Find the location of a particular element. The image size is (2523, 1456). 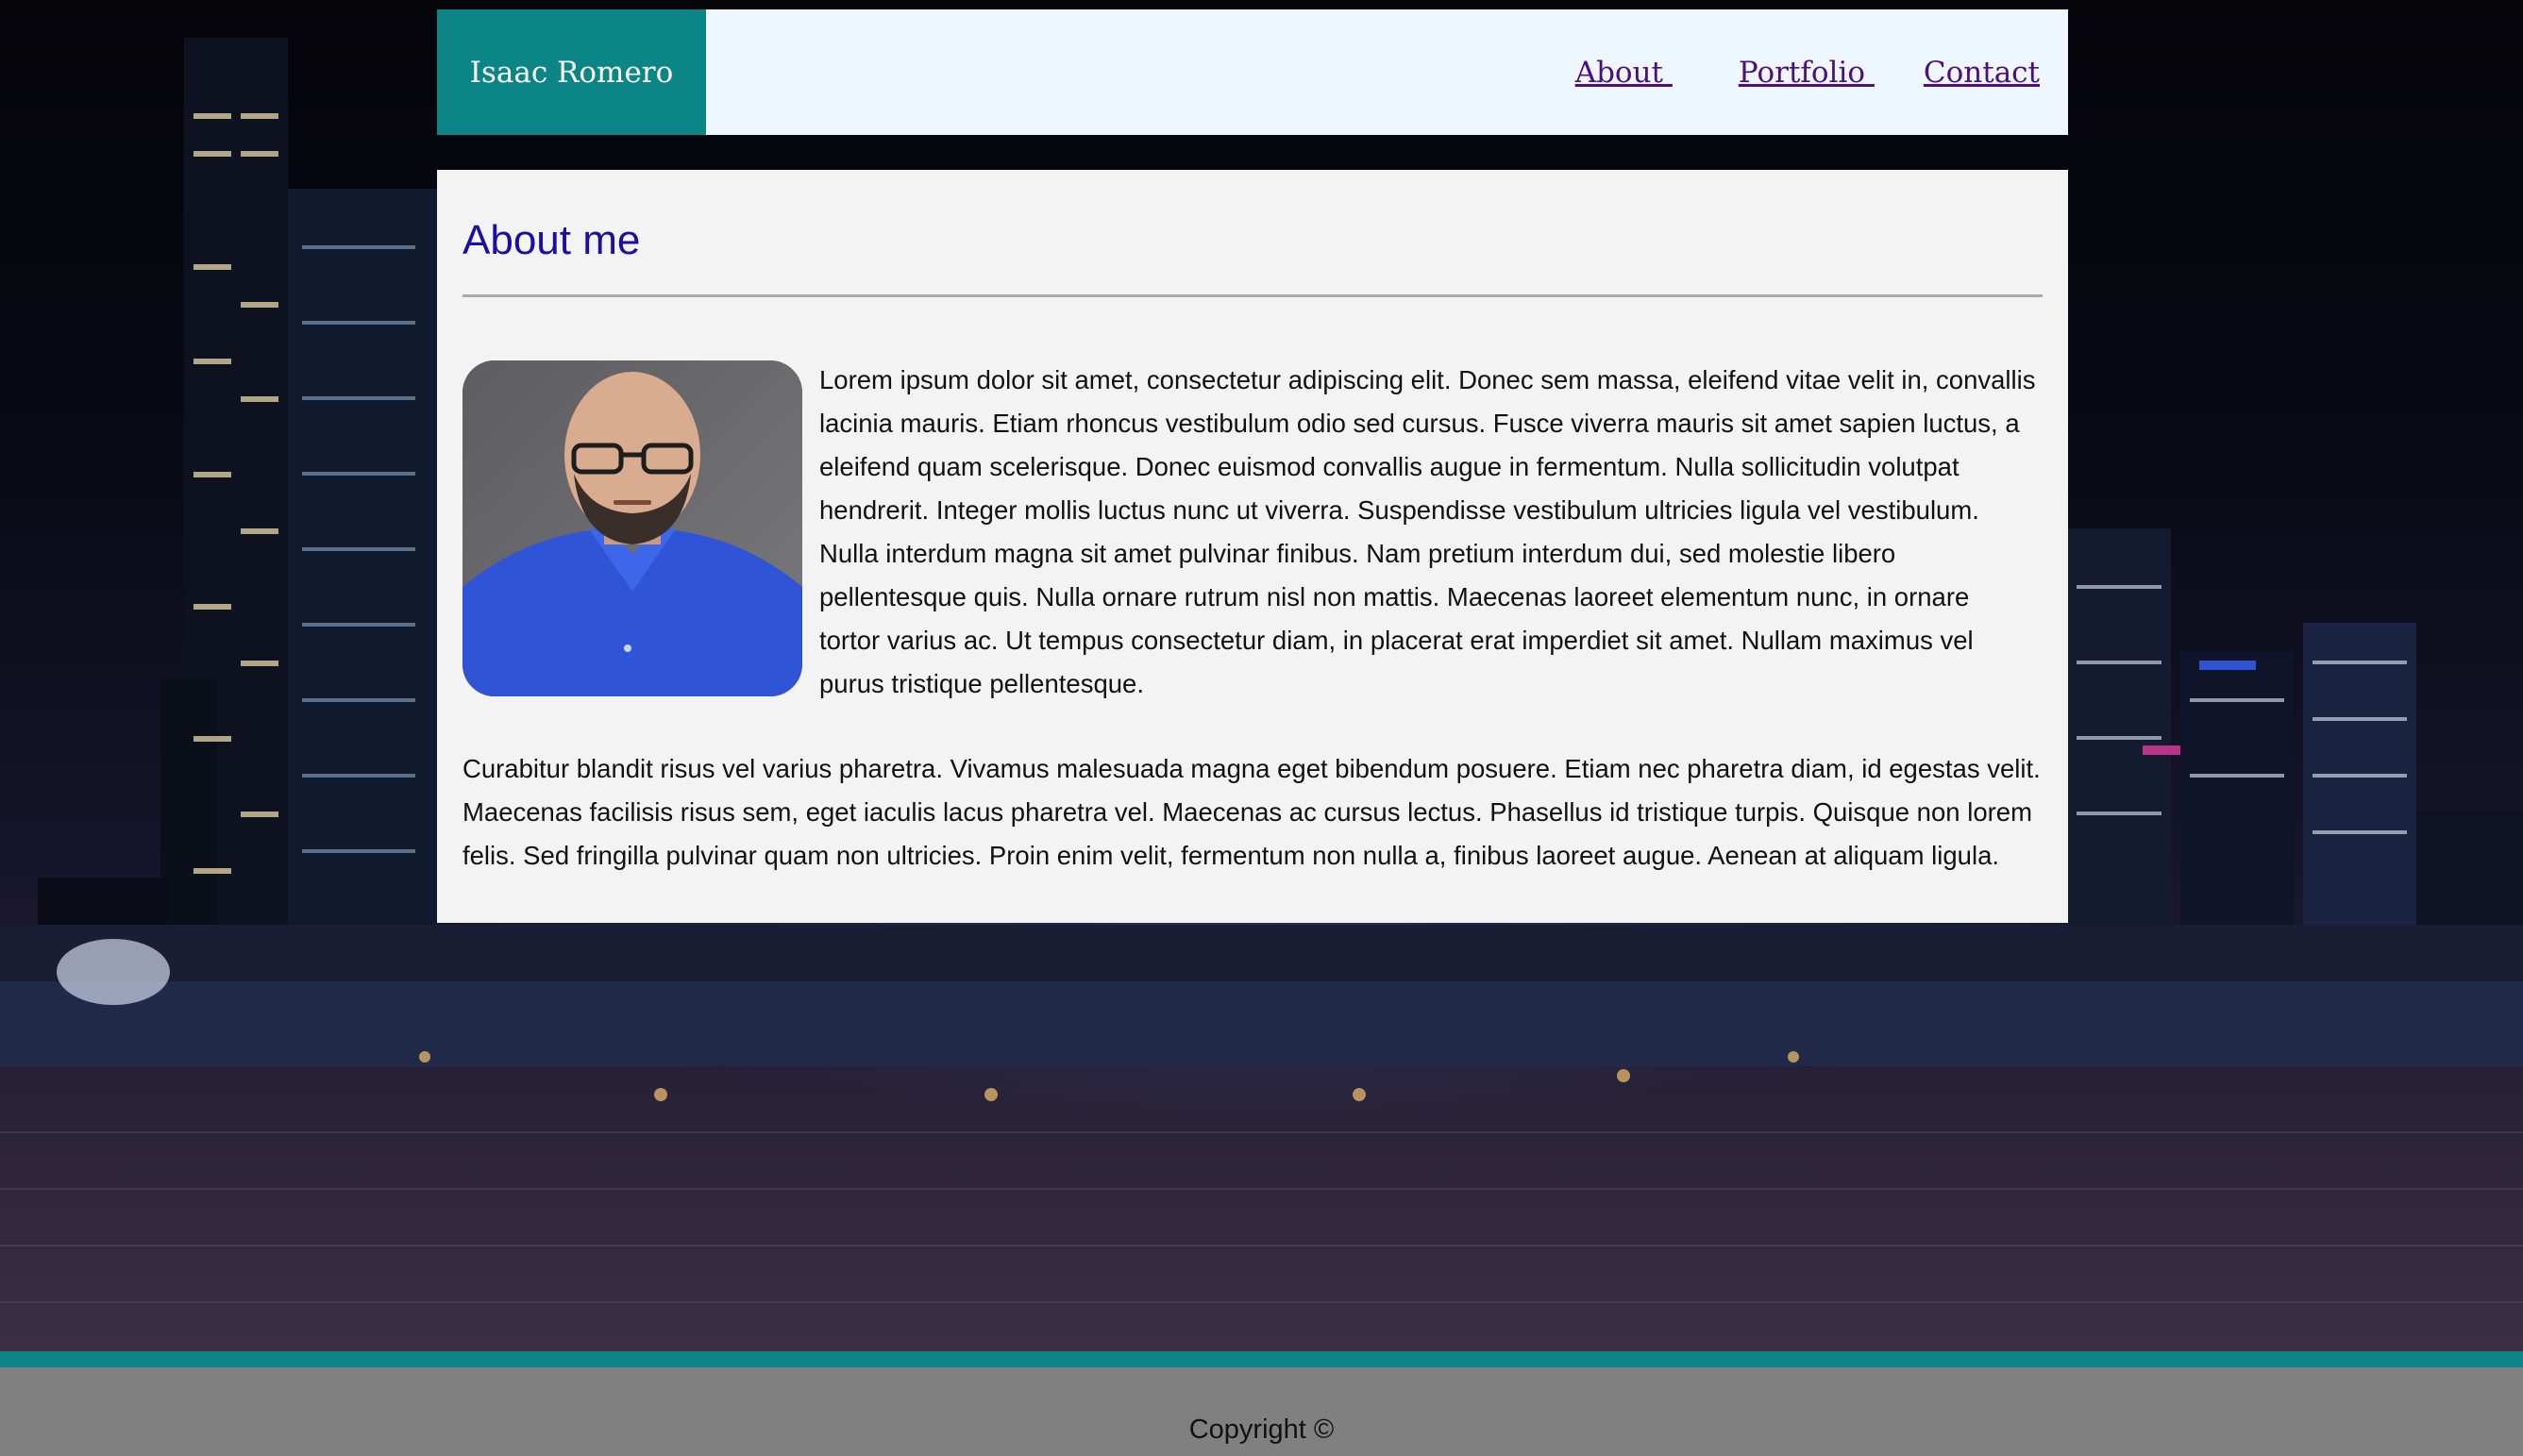

nav-link-contact: Contact is located at coordinates (1982, 73).